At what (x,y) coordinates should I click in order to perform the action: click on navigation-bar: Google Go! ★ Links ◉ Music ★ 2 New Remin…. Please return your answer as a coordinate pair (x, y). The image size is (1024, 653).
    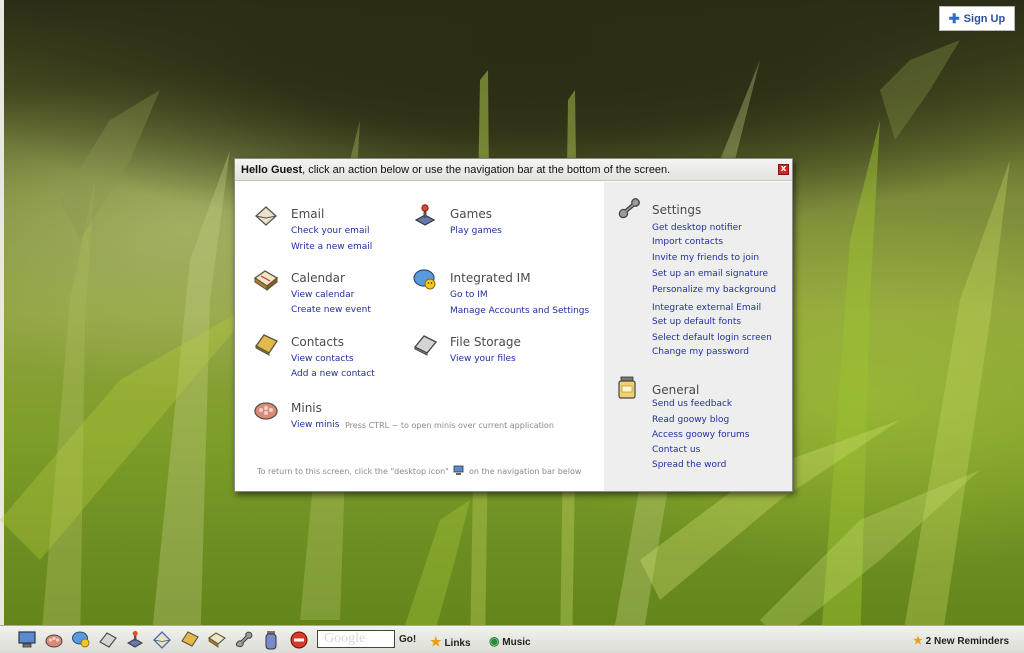
    Looking at the image, I should click on (512, 639).